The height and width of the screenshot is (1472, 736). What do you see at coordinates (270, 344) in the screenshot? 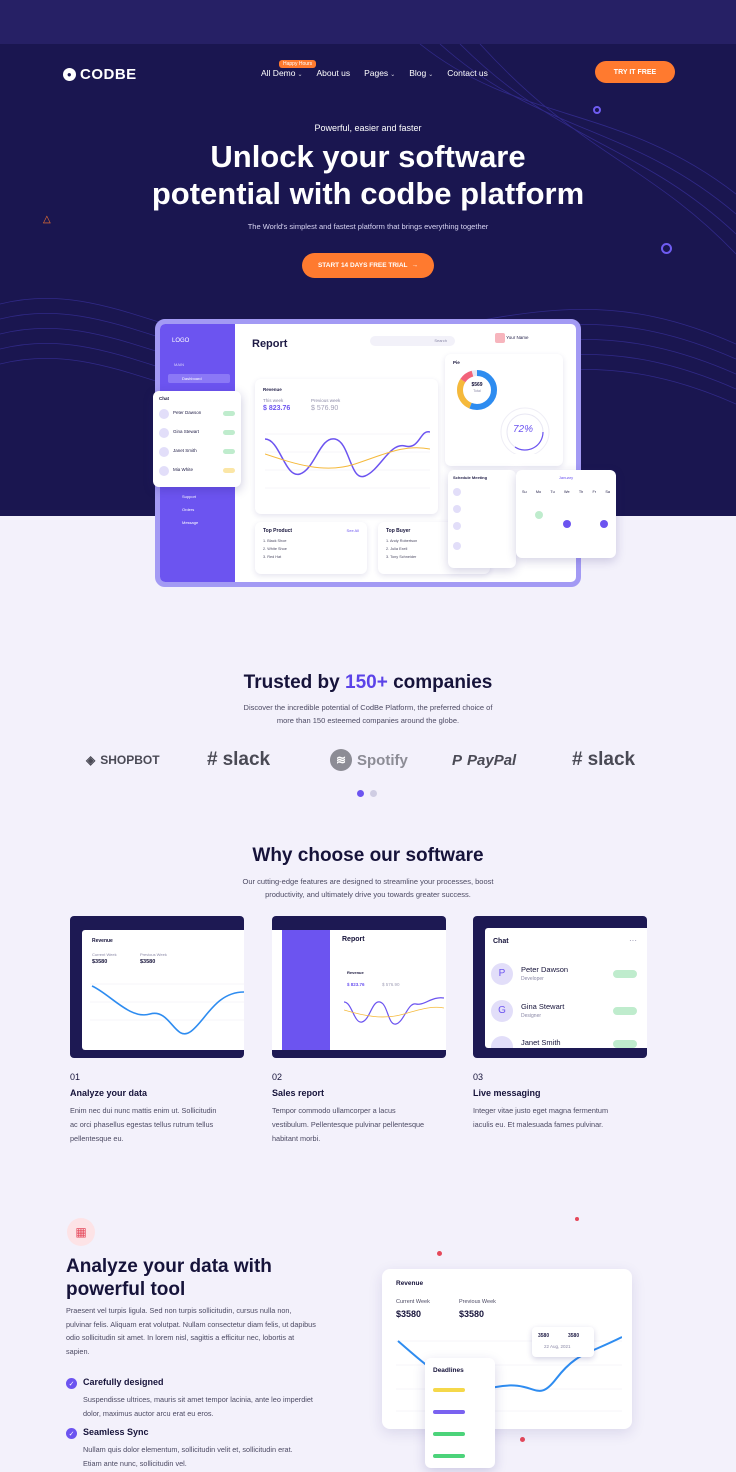
I see `dashboard-title: Report` at bounding box center [270, 344].